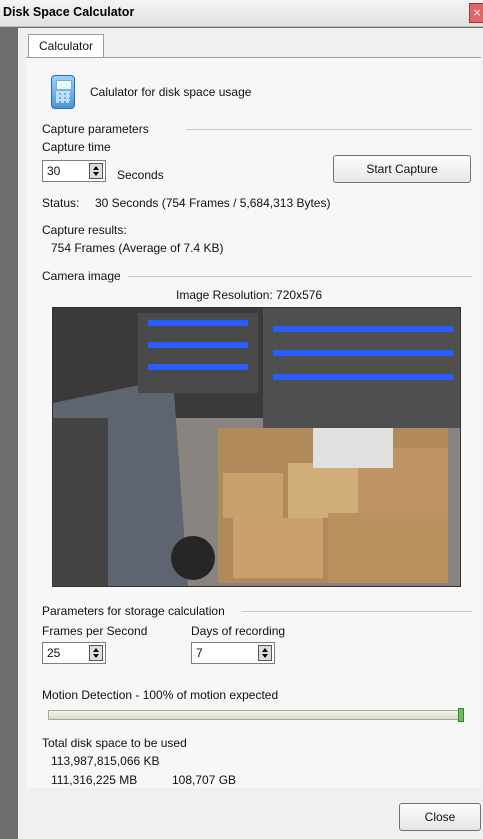  What do you see at coordinates (81, 276) in the screenshot?
I see `camera-image-heading: Camera image` at bounding box center [81, 276].